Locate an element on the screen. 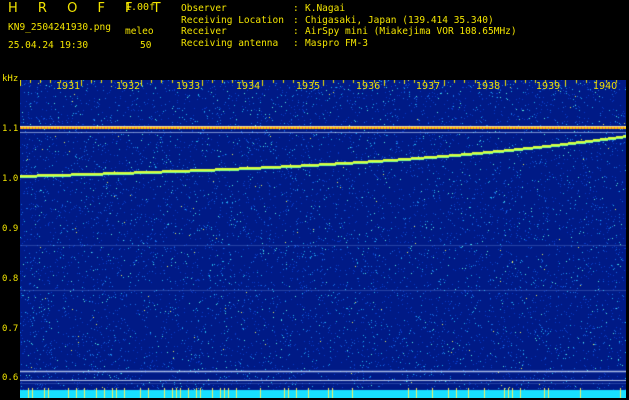 This screenshot has width=629, height=400. y-tick-label: 0.9 is located at coordinates (10, 229).